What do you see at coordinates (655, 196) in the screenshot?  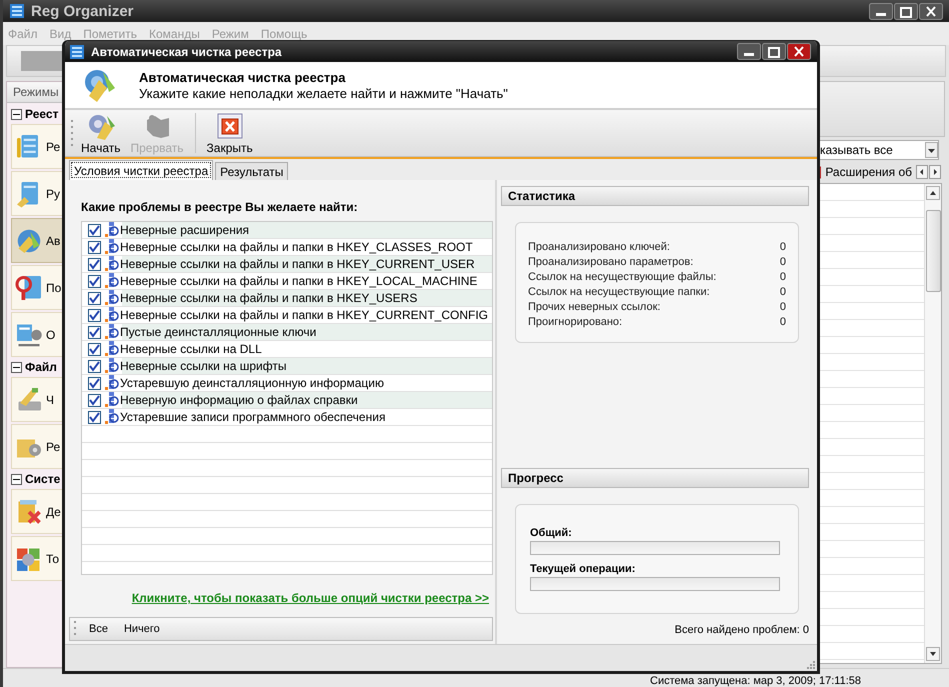 I see `section-header: Статистика` at bounding box center [655, 196].